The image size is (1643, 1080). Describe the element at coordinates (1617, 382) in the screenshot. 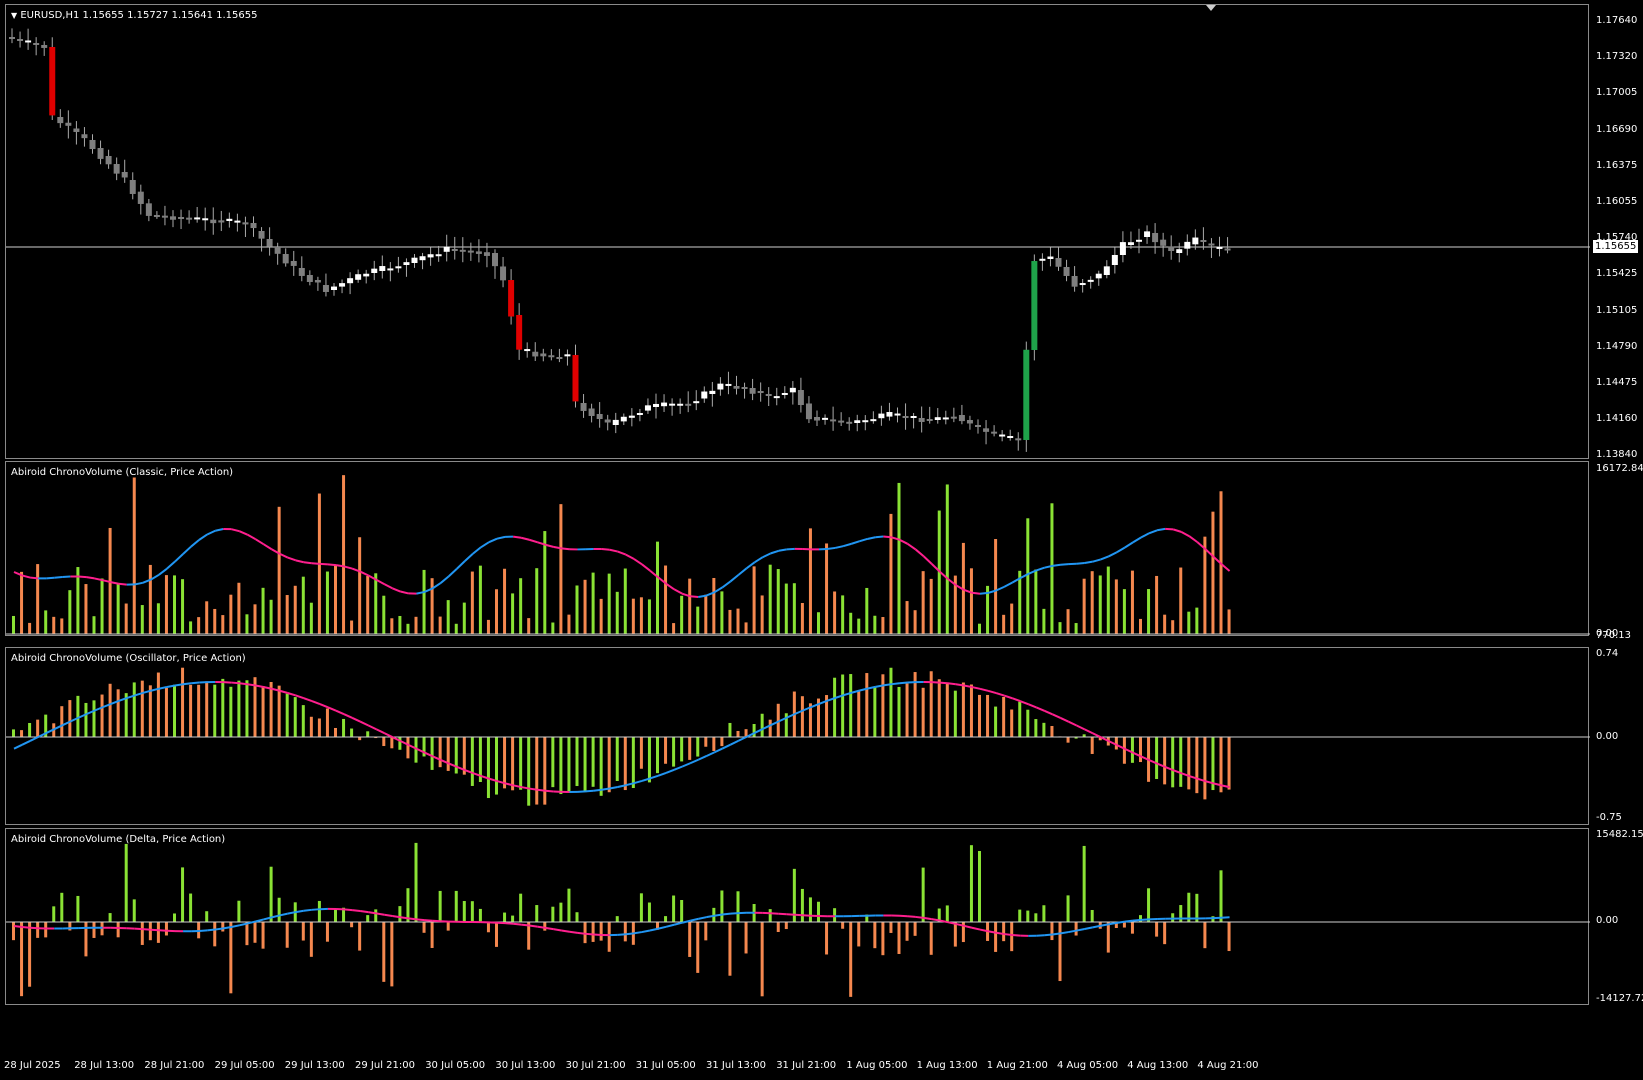

I see `price-scale-label: 1.14475` at that location.